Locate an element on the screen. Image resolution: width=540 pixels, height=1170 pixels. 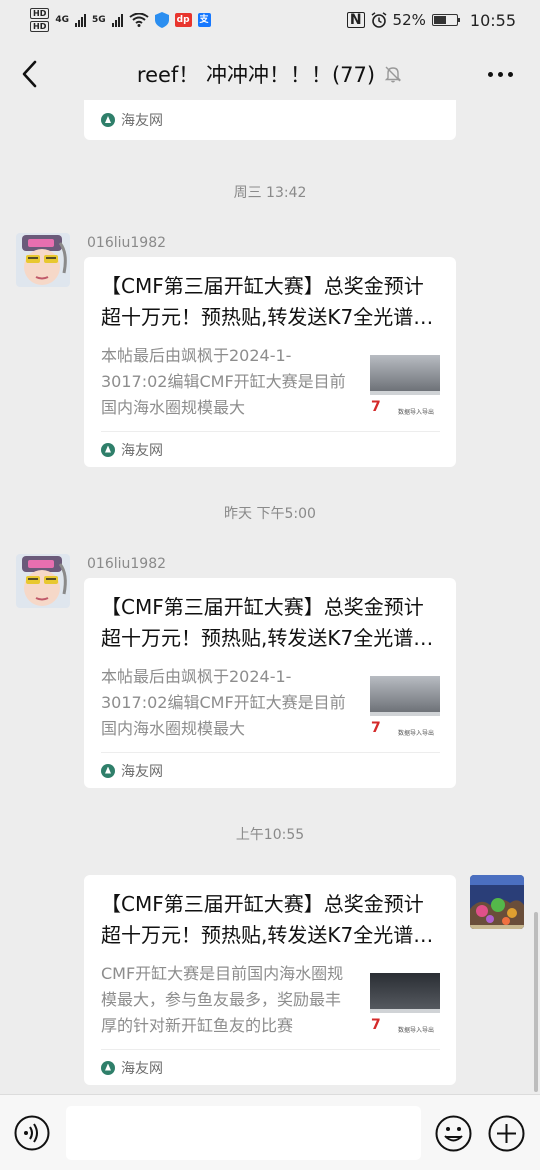
alipay-app-icon: 支 is located at coordinates (204, 20).